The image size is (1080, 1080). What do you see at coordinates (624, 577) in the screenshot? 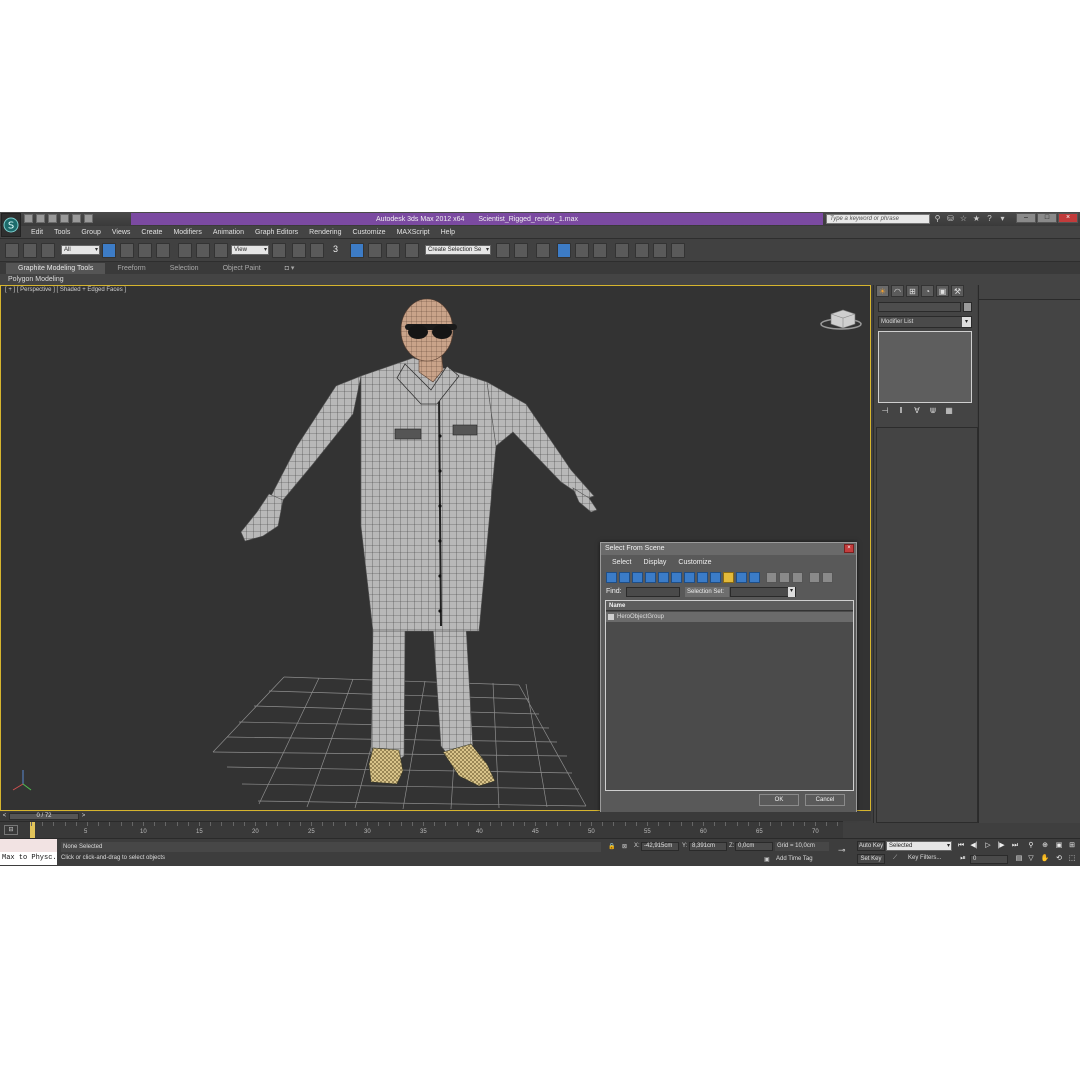
I see `display-shapes-icon` at bounding box center [624, 577].